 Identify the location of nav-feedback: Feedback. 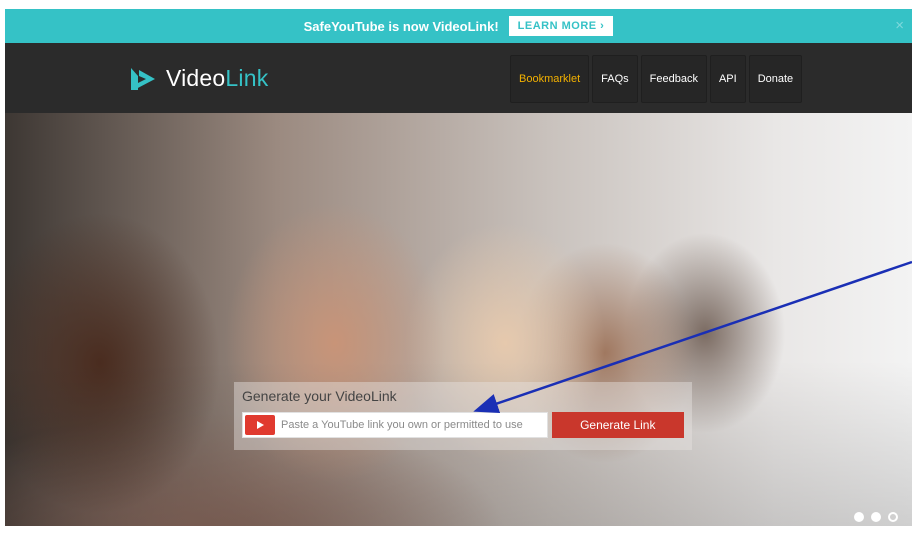
(673, 79).